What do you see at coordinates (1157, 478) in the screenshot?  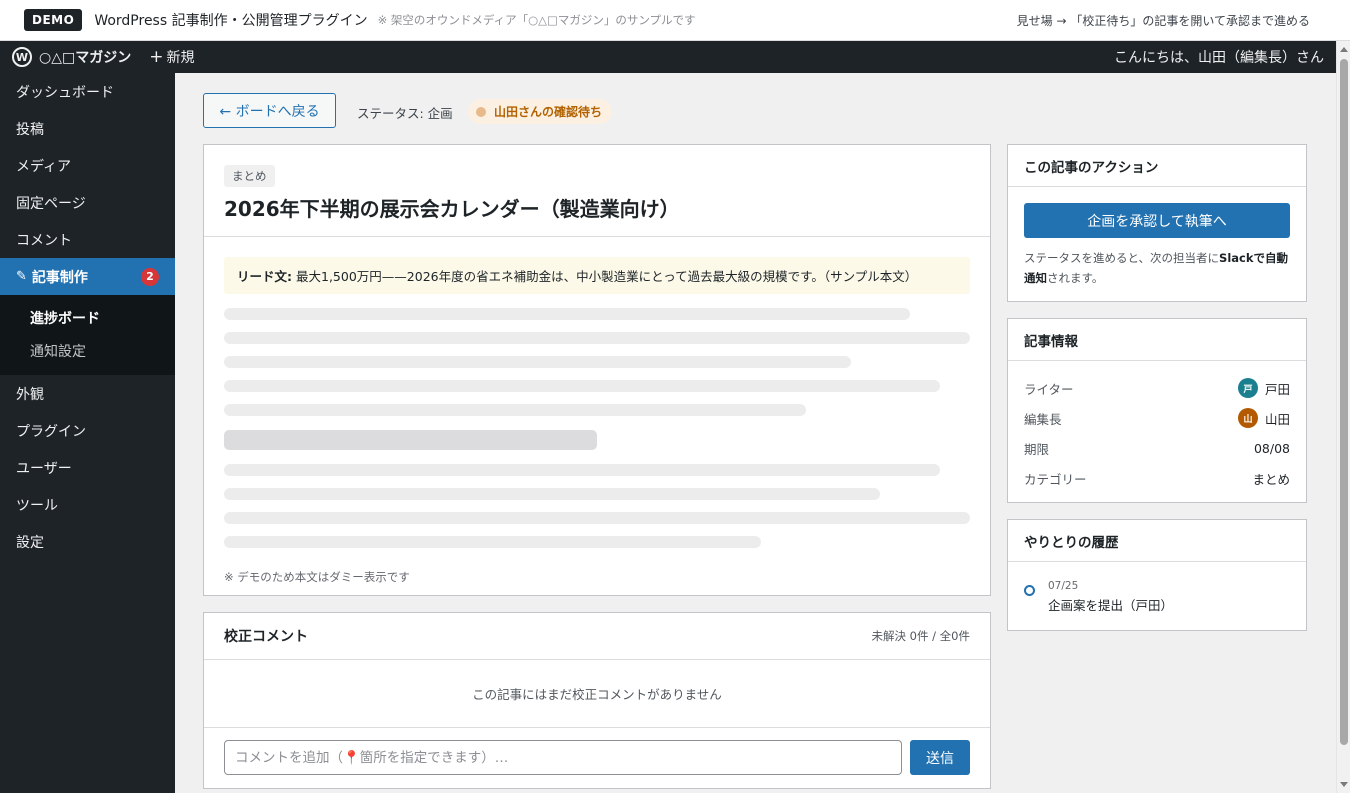 I see `info-row-category: カテゴリー まとめ` at bounding box center [1157, 478].